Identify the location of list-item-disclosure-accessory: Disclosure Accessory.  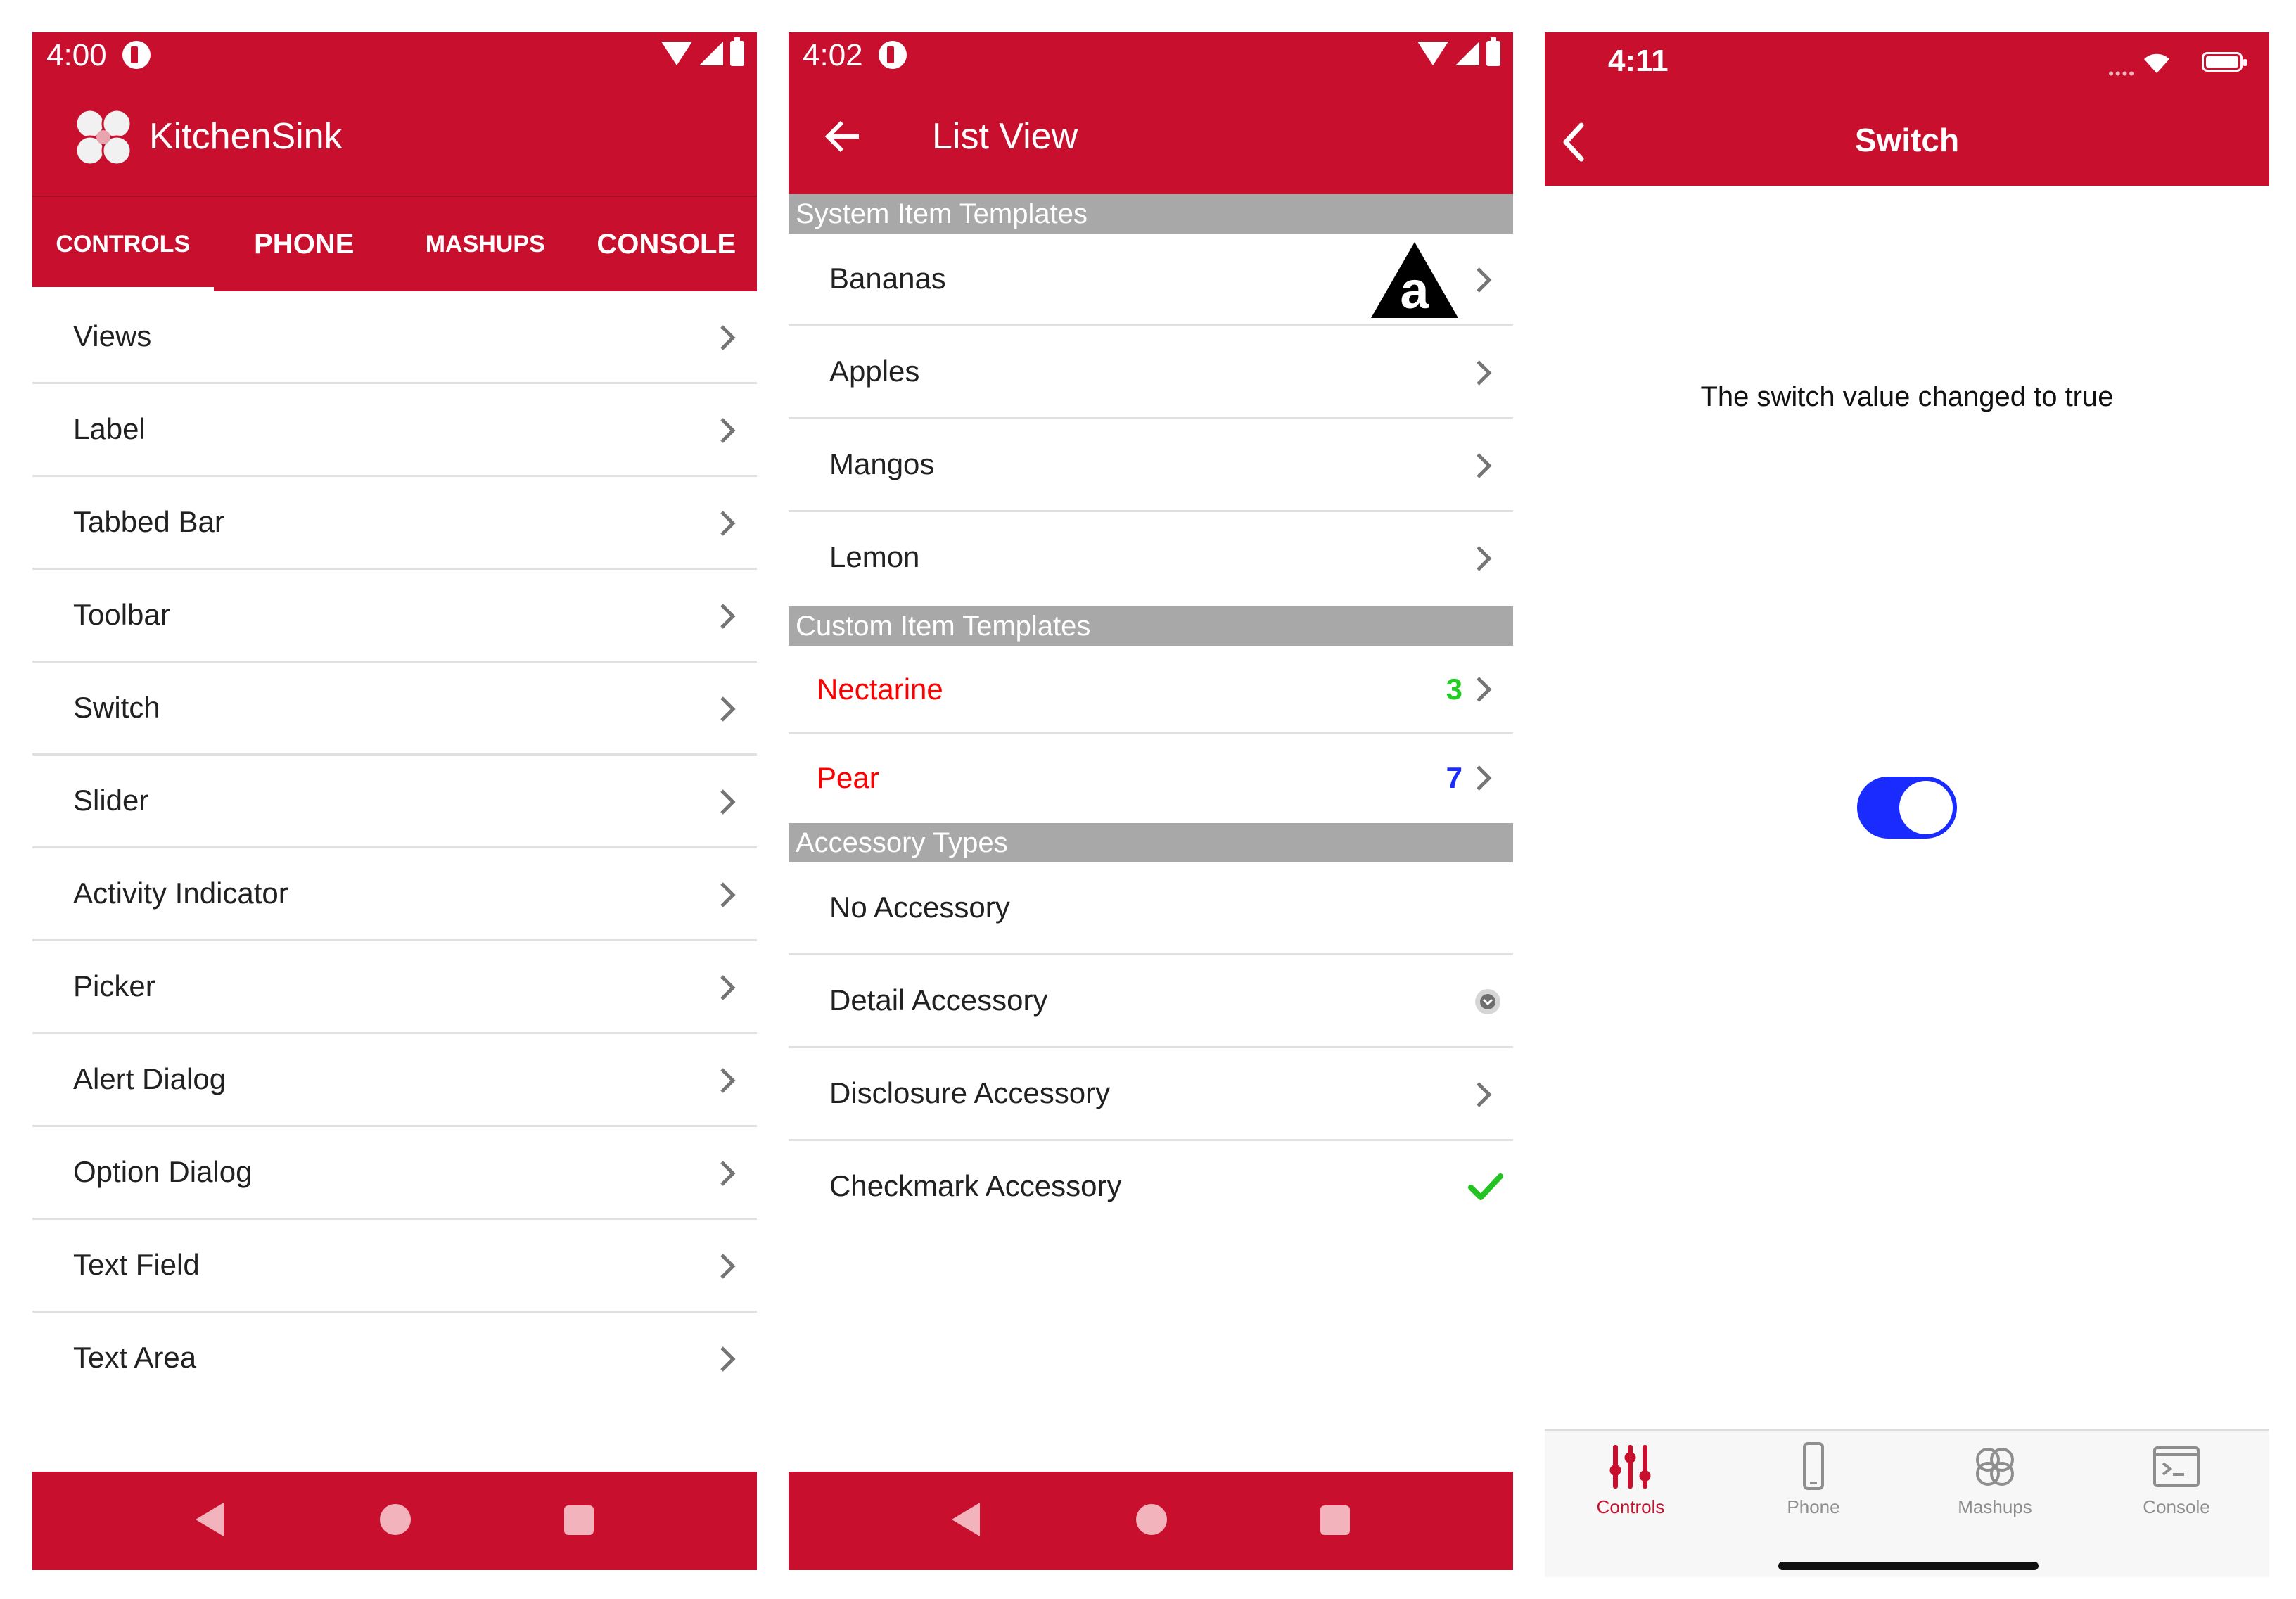
(1151, 1094).